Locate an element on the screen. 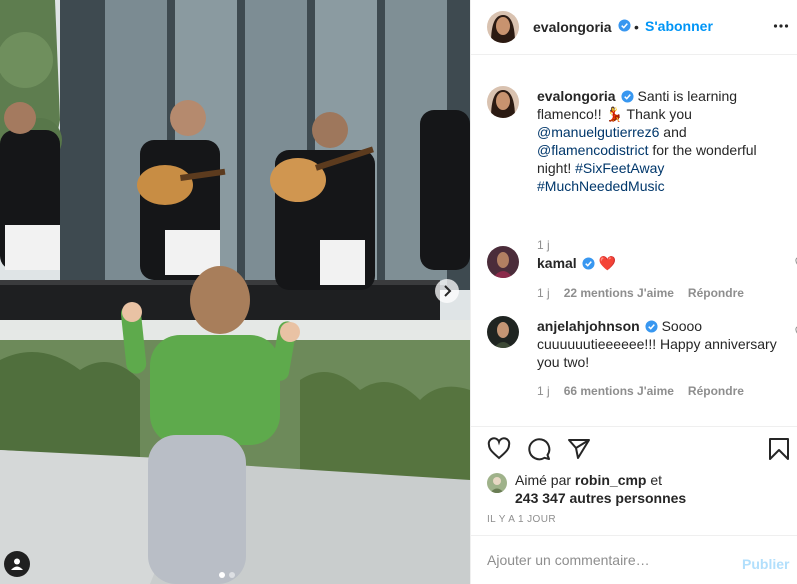 The width and height of the screenshot is (797, 584). add-comment-bar: Publier is located at coordinates (634, 559).